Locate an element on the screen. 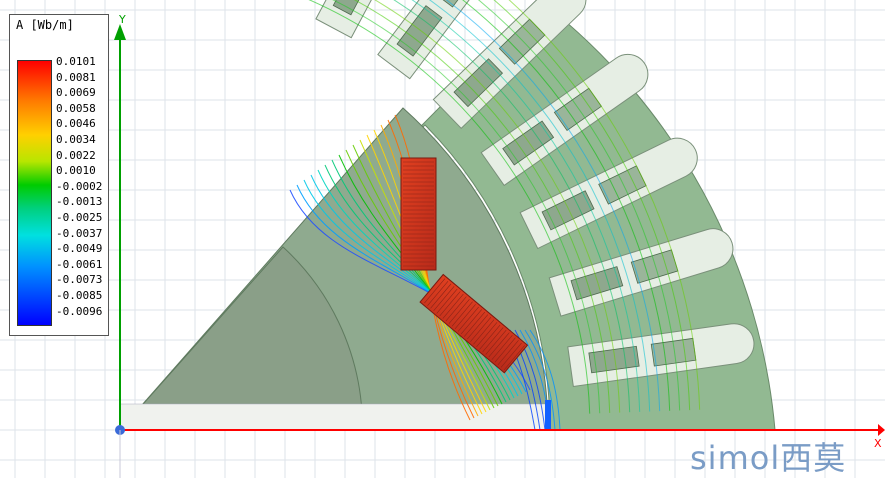 The image size is (885, 478). legend-colorbar is located at coordinates (34, 193).